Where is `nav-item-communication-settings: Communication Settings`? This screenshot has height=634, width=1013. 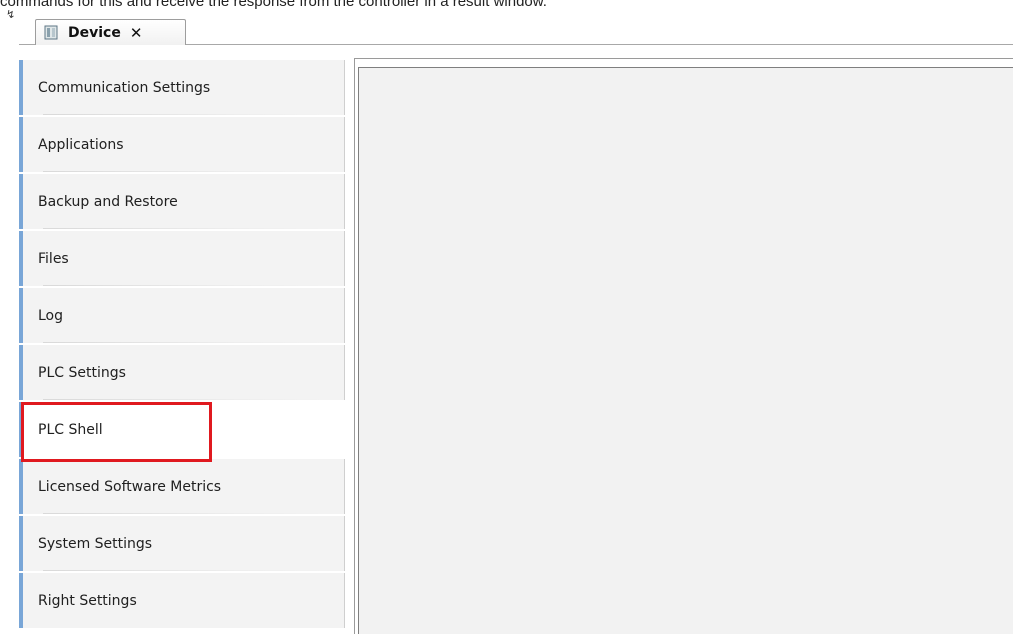 nav-item-communication-settings: Communication Settings is located at coordinates (182, 87).